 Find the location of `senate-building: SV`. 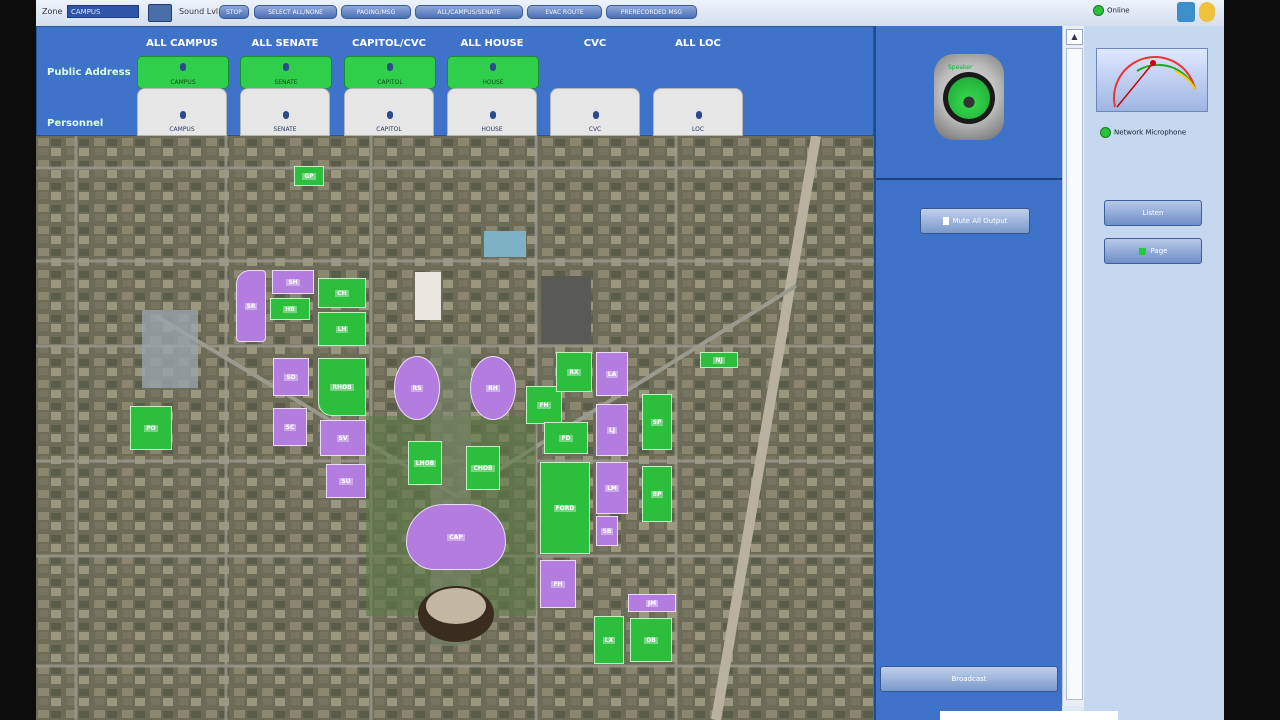

senate-building: SV is located at coordinates (343, 438).